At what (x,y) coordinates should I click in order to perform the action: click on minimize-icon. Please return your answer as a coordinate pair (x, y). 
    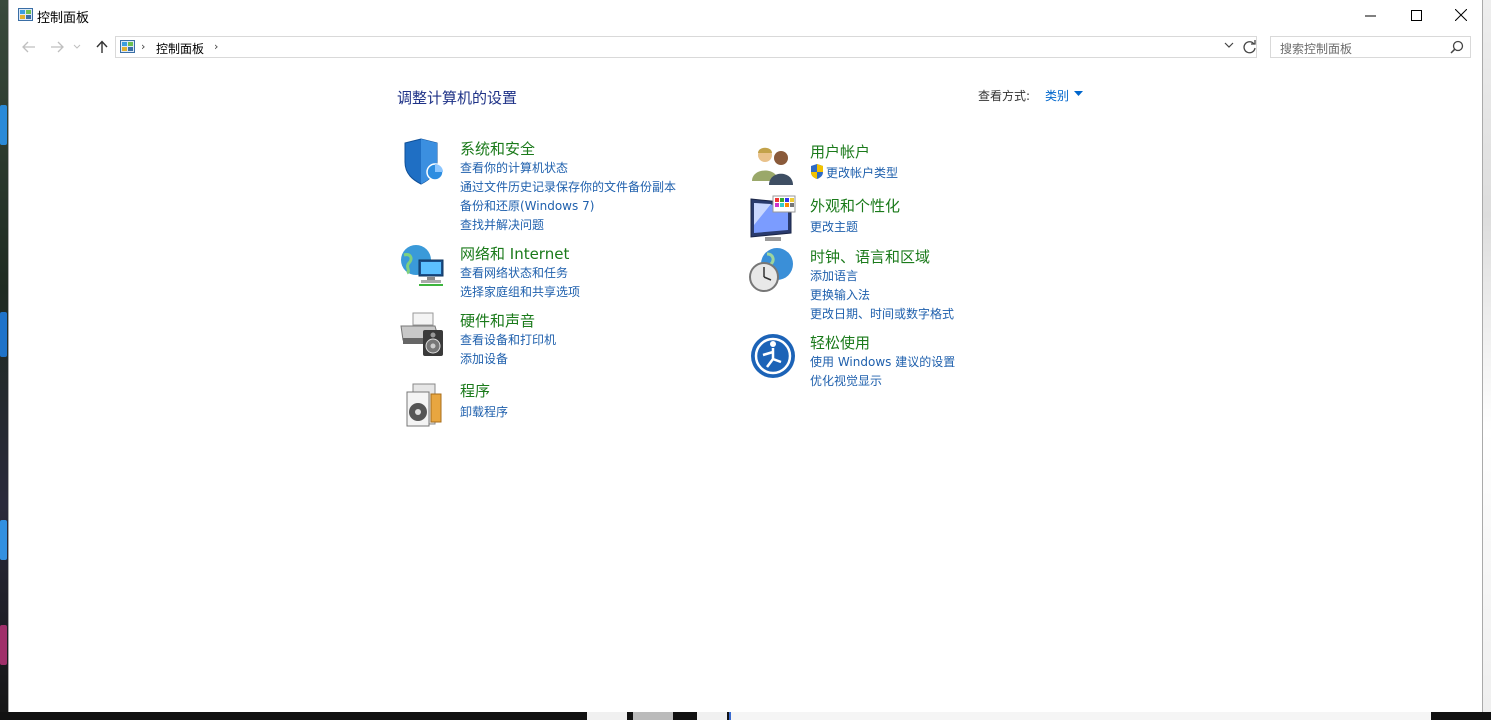
    Looking at the image, I should click on (1370, 15).